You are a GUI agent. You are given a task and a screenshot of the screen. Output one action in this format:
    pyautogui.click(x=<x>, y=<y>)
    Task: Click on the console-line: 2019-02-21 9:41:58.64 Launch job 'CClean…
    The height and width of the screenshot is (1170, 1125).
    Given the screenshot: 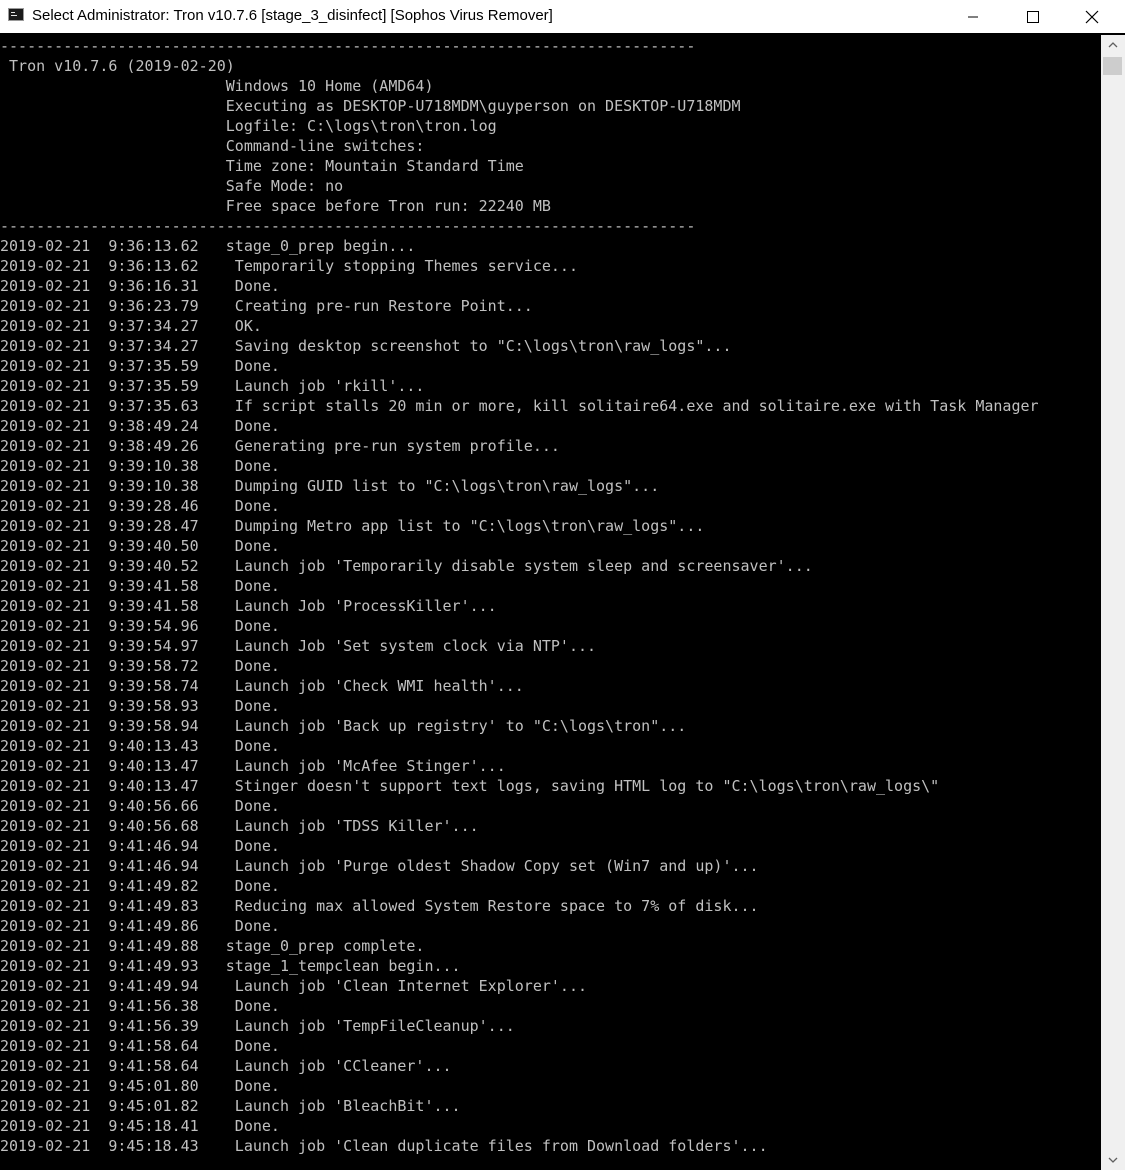 What is the action you would take?
    pyautogui.click(x=226, y=1066)
    